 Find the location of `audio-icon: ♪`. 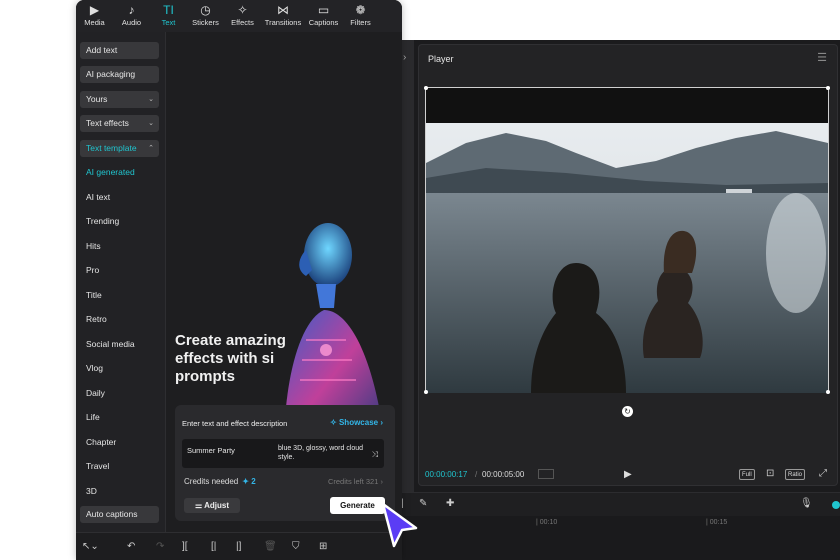

audio-icon: ♪ is located at coordinates (131, 10).